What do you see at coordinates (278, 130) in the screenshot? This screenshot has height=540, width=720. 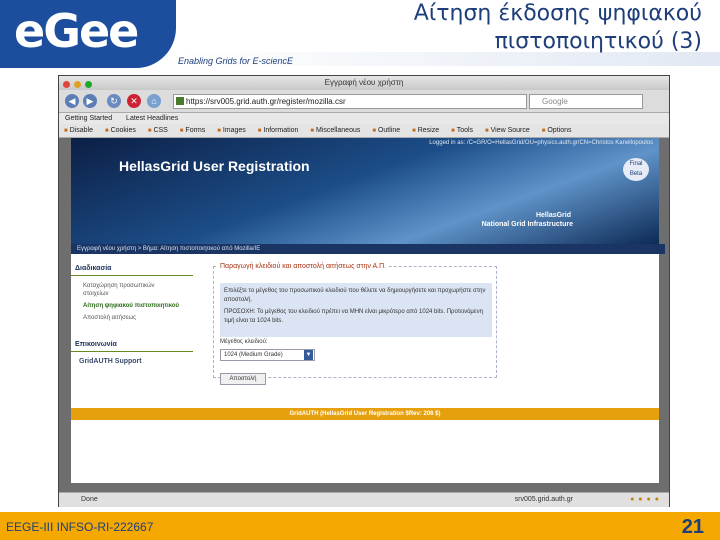 I see `devtool-information: Information` at bounding box center [278, 130].